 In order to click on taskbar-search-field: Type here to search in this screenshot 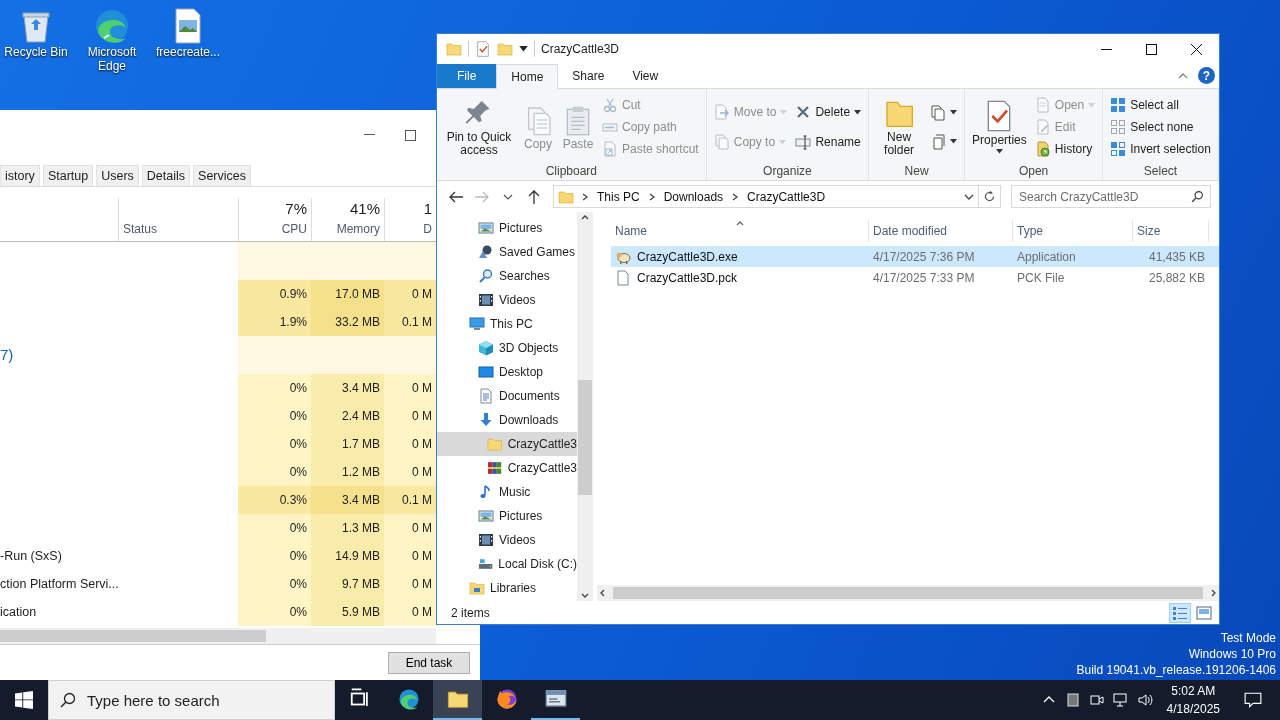, I will do `click(191, 700)`.